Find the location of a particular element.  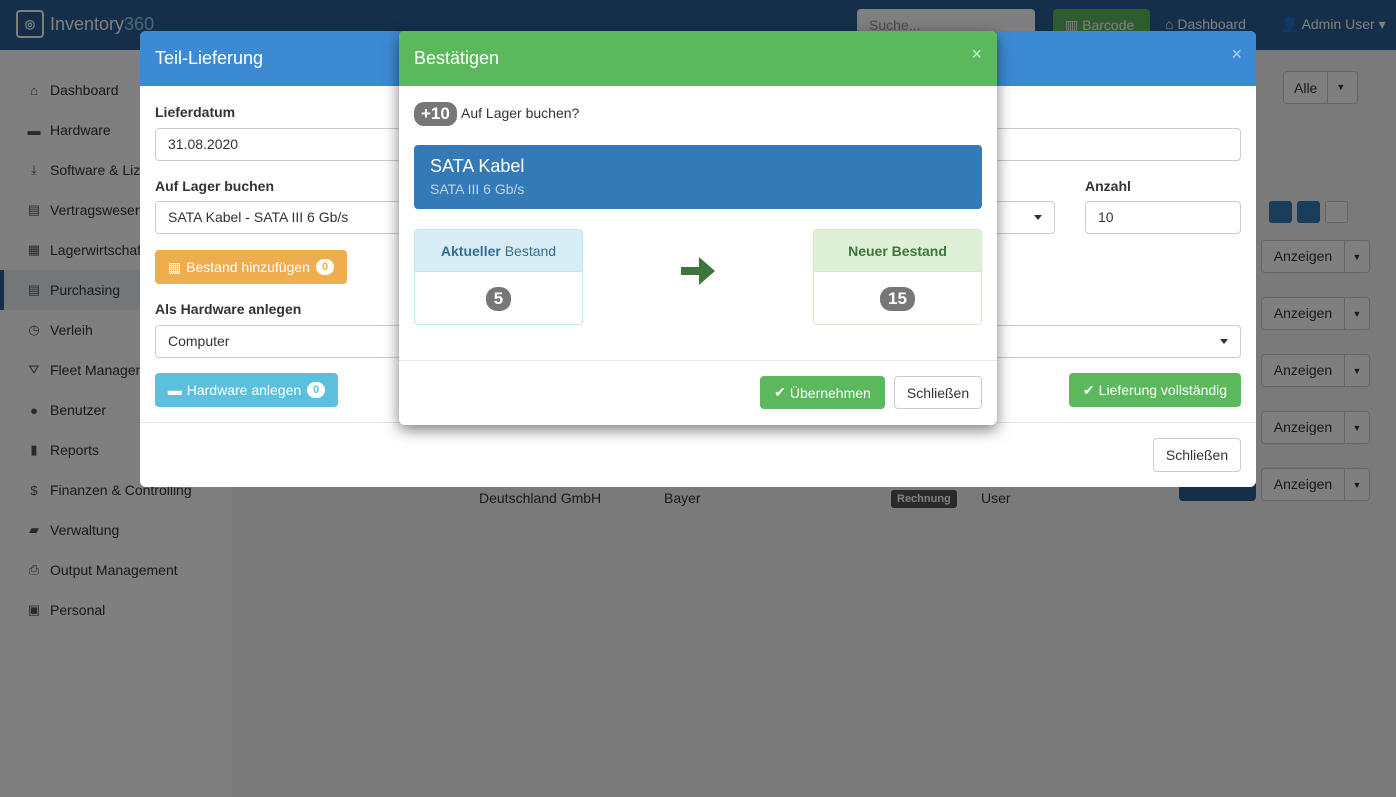

hardware-button-label: Hardware anlegen is located at coordinates (244, 390).